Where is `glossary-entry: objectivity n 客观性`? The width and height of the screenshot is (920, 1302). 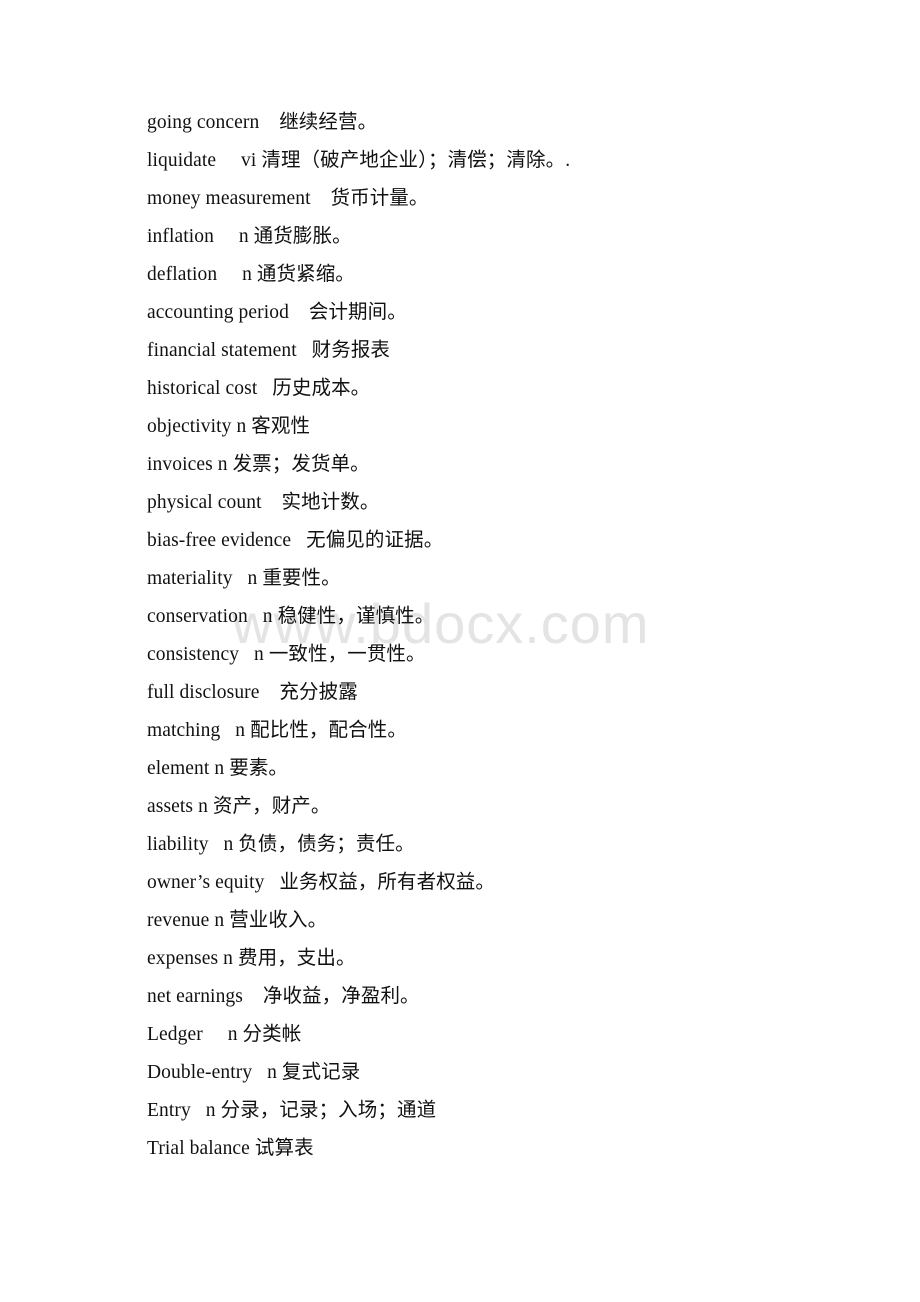 glossary-entry: objectivity n 客观性 is located at coordinates (229, 426).